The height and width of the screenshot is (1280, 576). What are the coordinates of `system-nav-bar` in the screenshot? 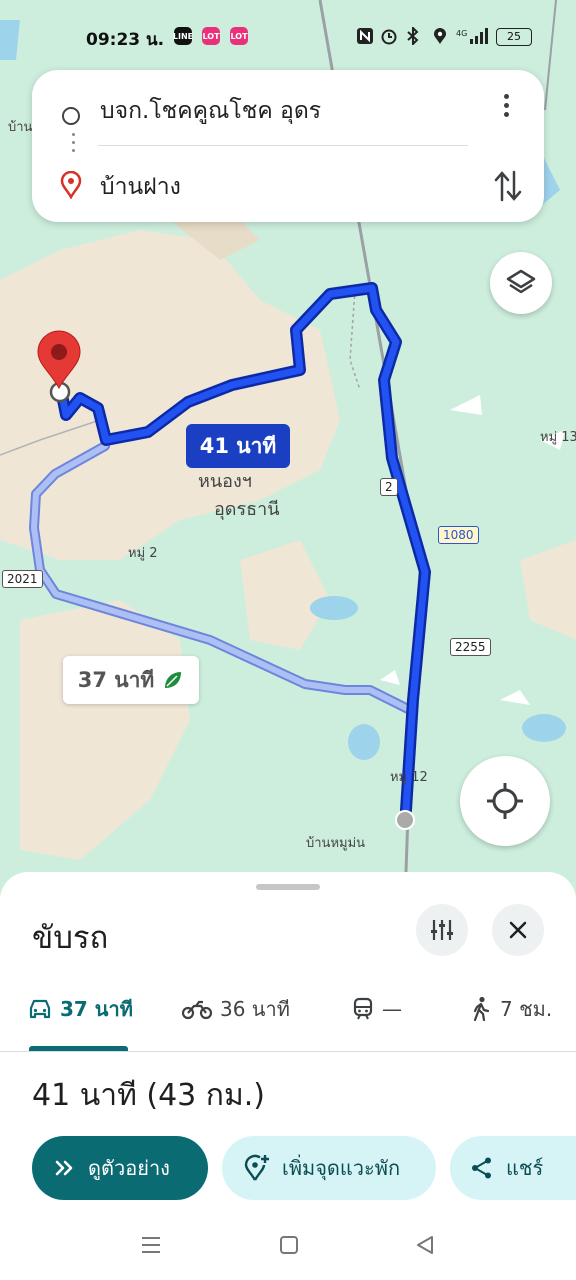 It's located at (288, 1246).